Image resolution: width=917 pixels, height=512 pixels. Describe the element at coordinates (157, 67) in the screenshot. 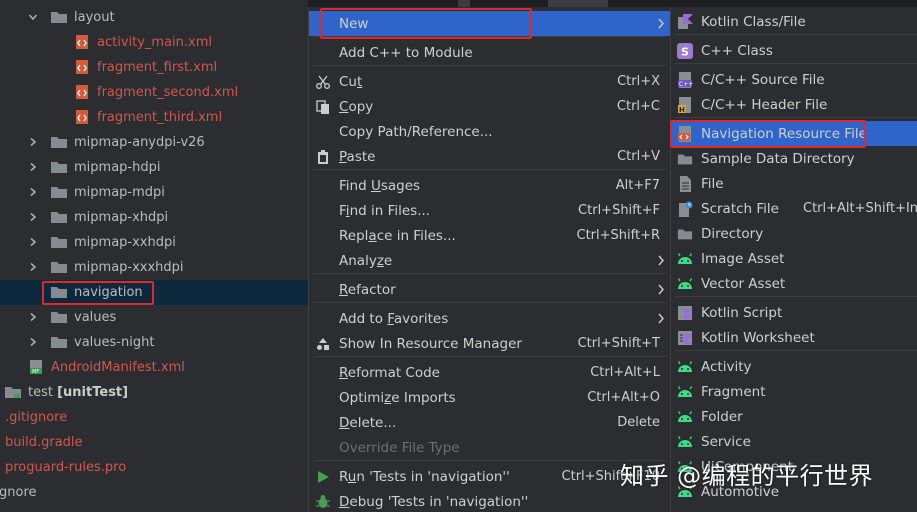

I see `tree-item-label: fragment_first.xml` at that location.